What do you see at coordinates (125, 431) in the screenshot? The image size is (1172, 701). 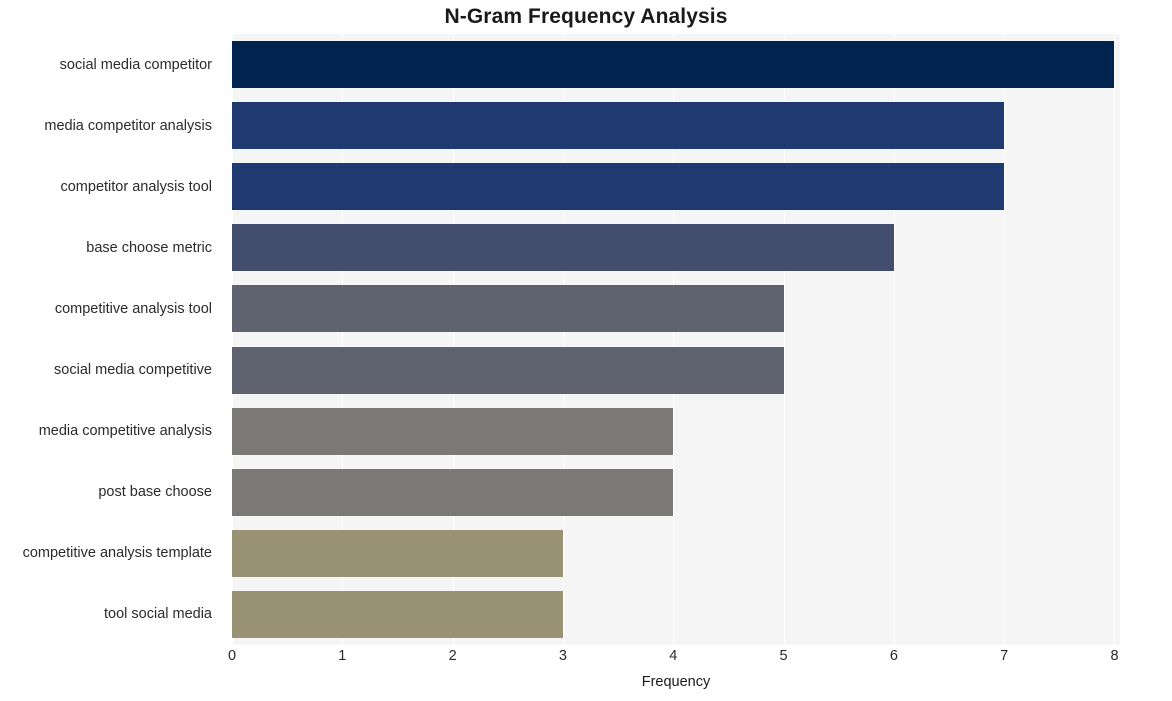 I see `y-axis-tick-label: media competitive analysis` at bounding box center [125, 431].